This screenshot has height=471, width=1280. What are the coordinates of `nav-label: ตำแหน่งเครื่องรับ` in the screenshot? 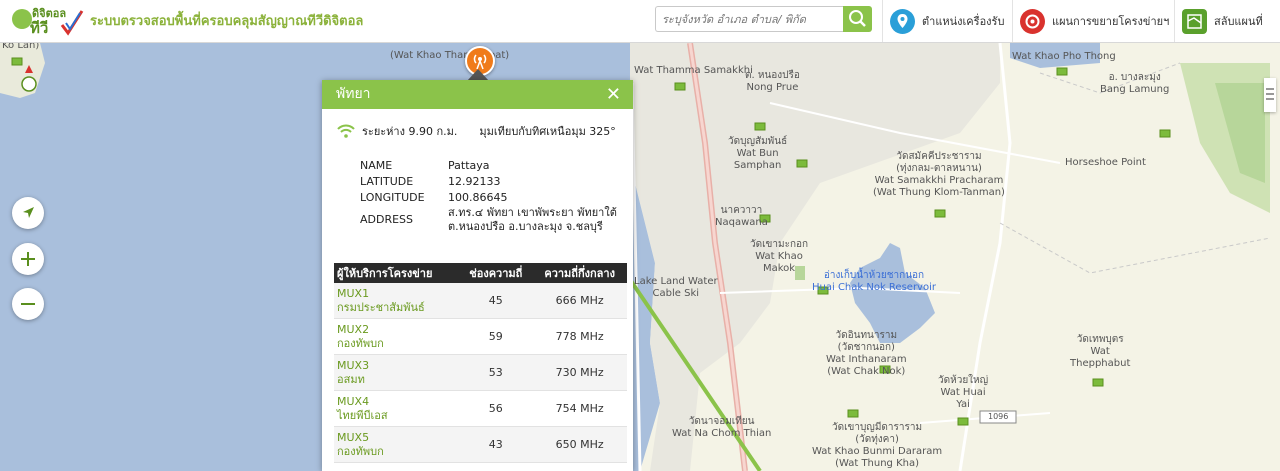 It's located at (963, 21).